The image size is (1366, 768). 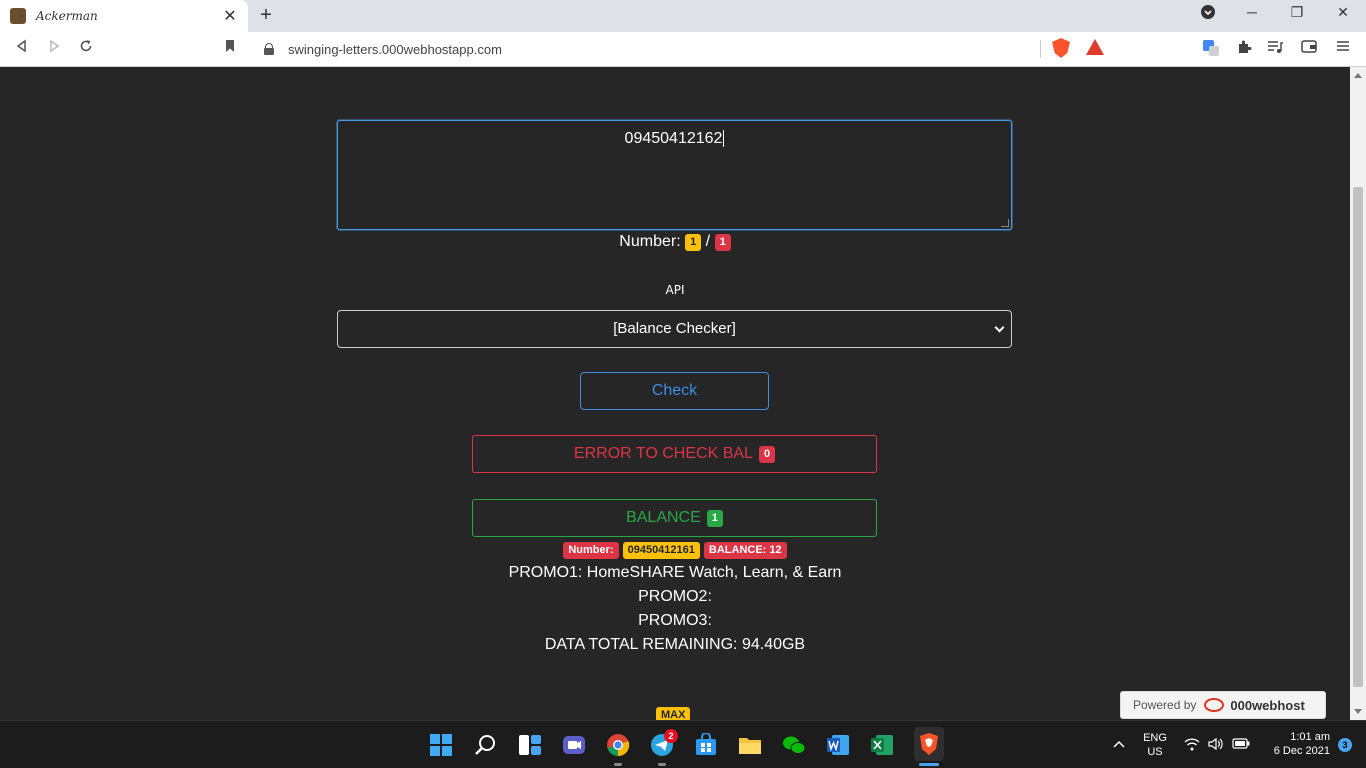 I want to click on file-explorer-icon, so click(x=750, y=745).